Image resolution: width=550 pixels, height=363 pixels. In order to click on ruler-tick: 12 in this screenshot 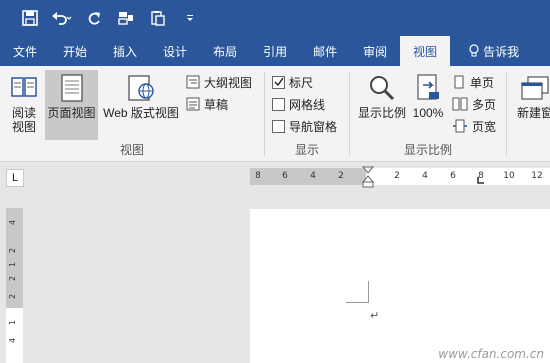, I will do `click(537, 176)`.